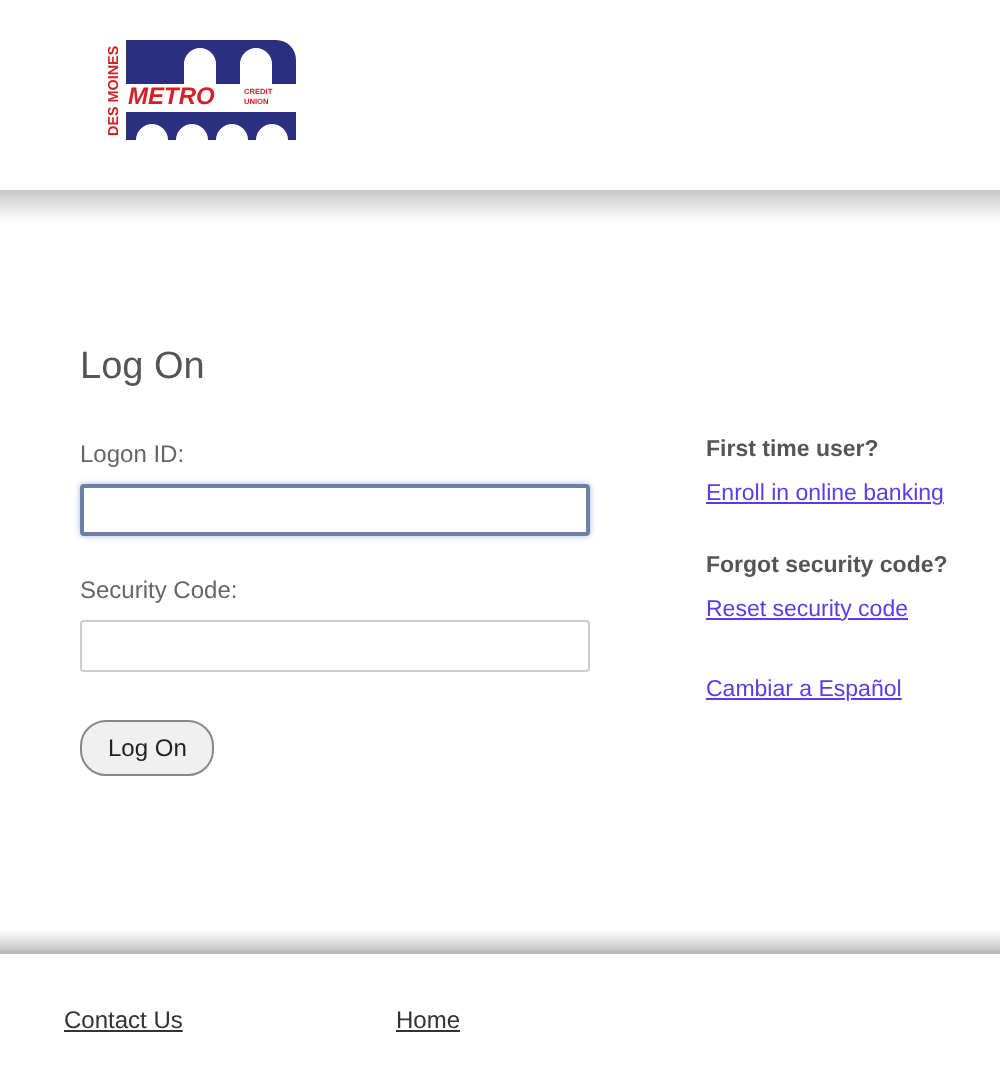  Describe the element at coordinates (828, 566) in the screenshot. I see `help-heading: Forgot security code?` at that location.